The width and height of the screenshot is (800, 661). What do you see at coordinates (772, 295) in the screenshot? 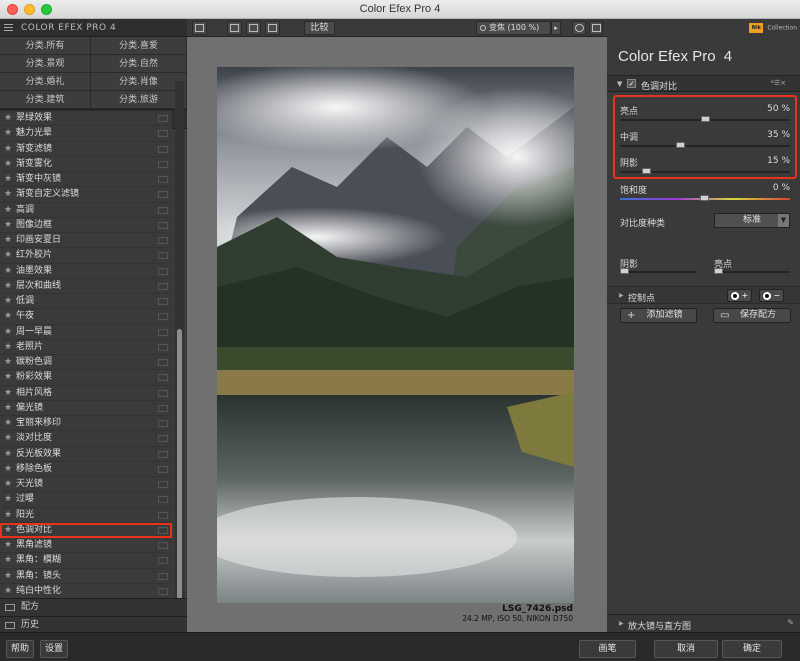
I see `remove-control-point-button: −` at bounding box center [772, 295].